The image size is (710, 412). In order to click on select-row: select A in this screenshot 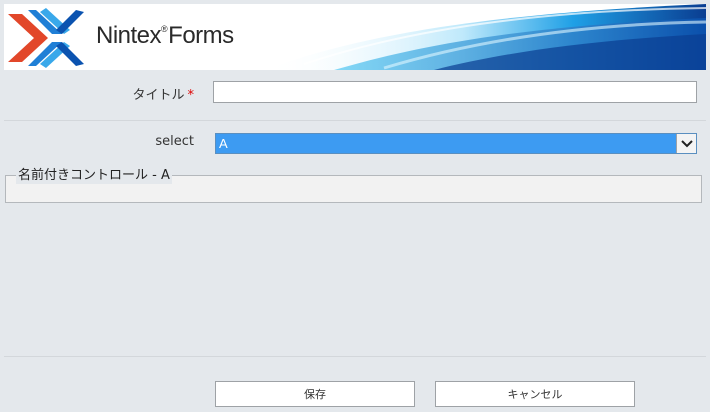, I will do `click(355, 143)`.